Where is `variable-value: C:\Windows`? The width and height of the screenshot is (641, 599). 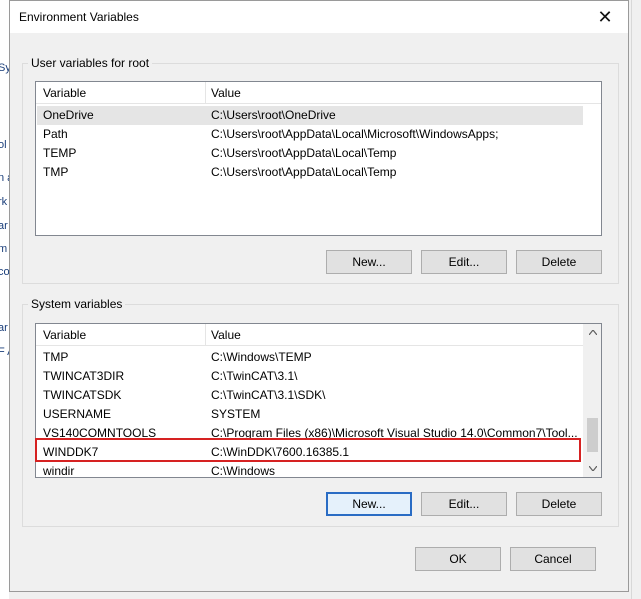
variable-value: C:\Windows is located at coordinates (243, 471).